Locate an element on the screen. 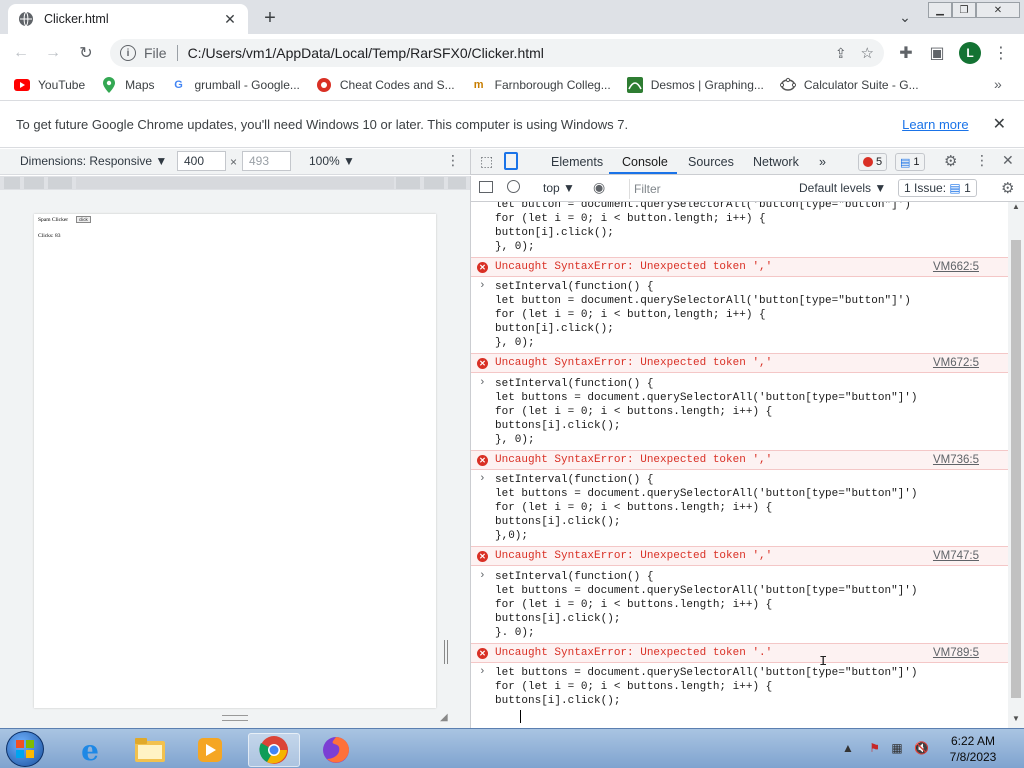 The height and width of the screenshot is (768, 1024). media-query-ruler is located at coordinates (235, 183).